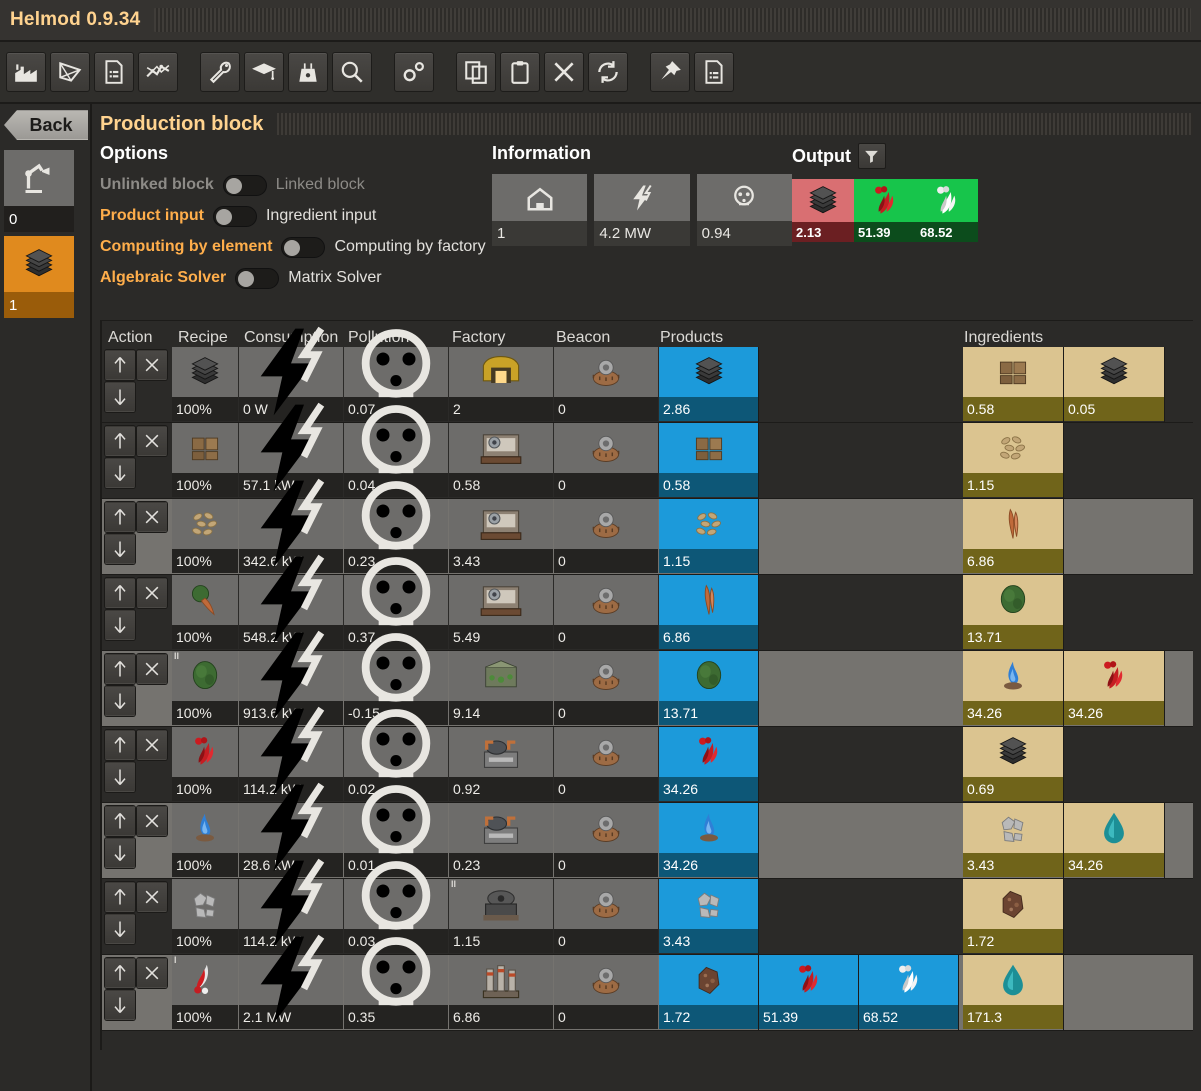 This screenshot has height=1091, width=1201. What do you see at coordinates (205, 992) in the screenshot?
I see `cell-recipe: I 100%` at bounding box center [205, 992].